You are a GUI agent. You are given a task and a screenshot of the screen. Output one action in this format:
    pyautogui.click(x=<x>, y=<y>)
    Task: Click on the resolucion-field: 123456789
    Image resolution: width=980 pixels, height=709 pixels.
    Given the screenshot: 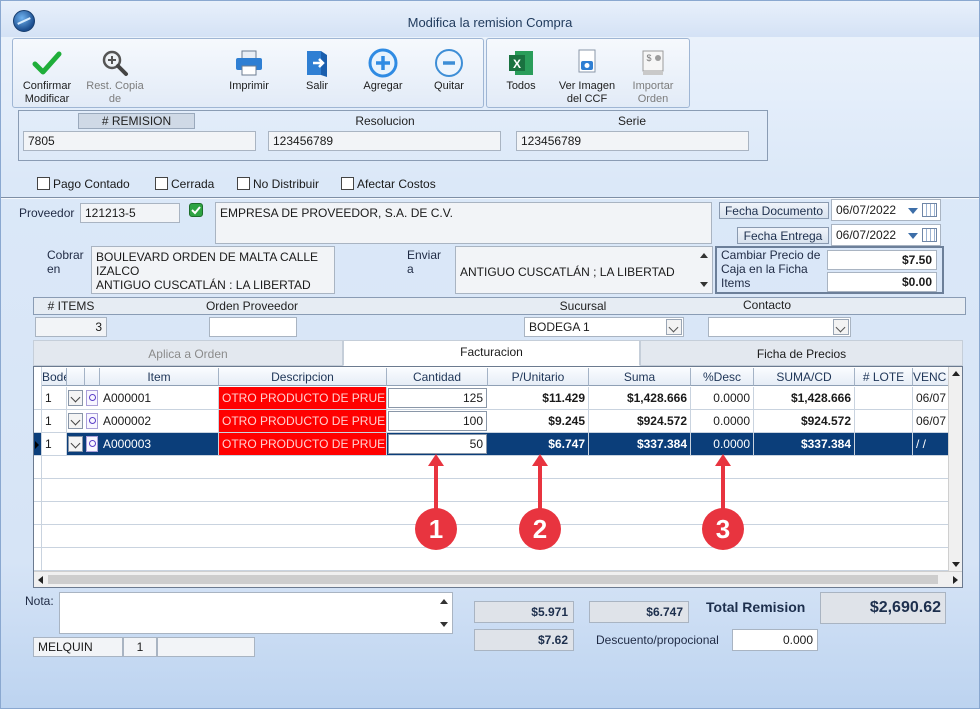 What is the action you would take?
    pyautogui.click(x=384, y=141)
    